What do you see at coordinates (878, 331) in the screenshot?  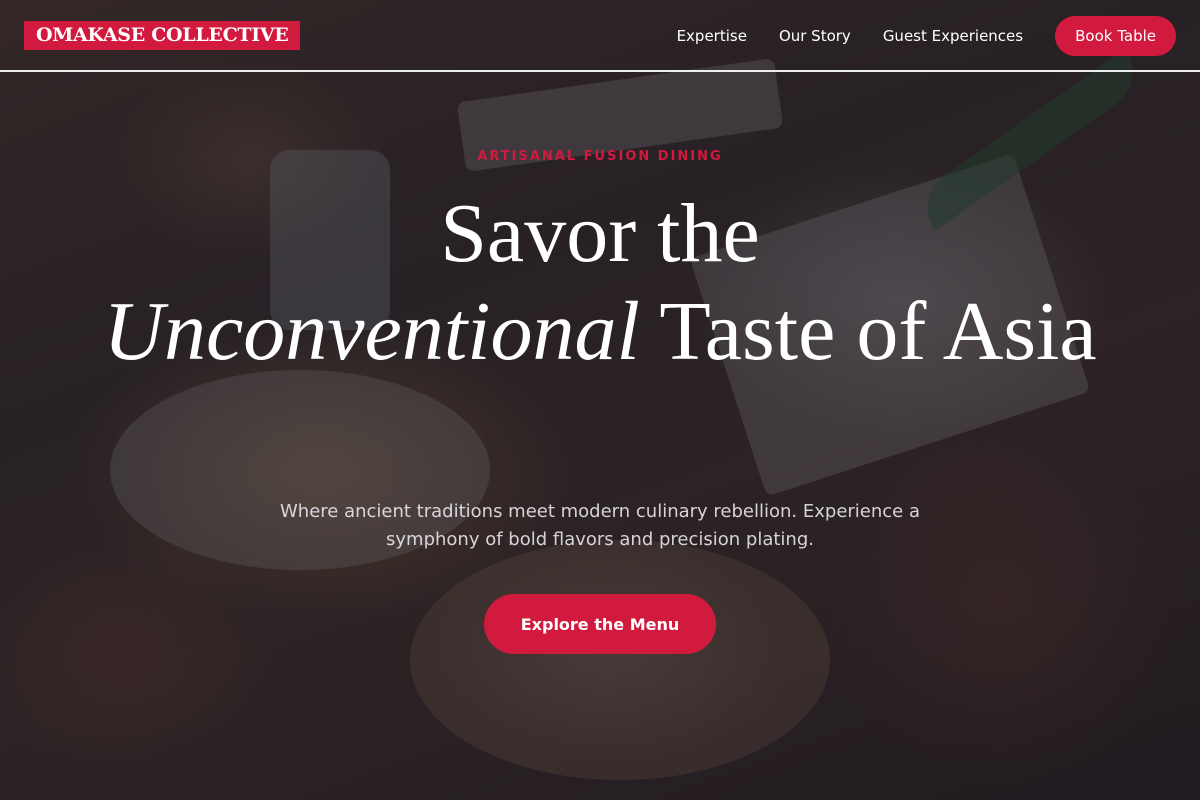 I see `headline-part-2: Taste of Asia` at bounding box center [878, 331].